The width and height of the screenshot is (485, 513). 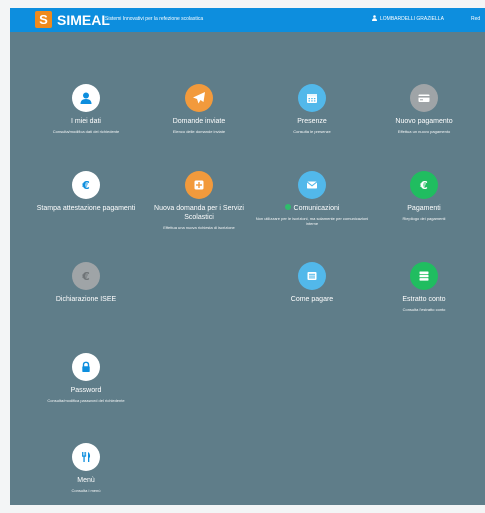 I want to click on cutlery-icon, so click(x=86, y=457).